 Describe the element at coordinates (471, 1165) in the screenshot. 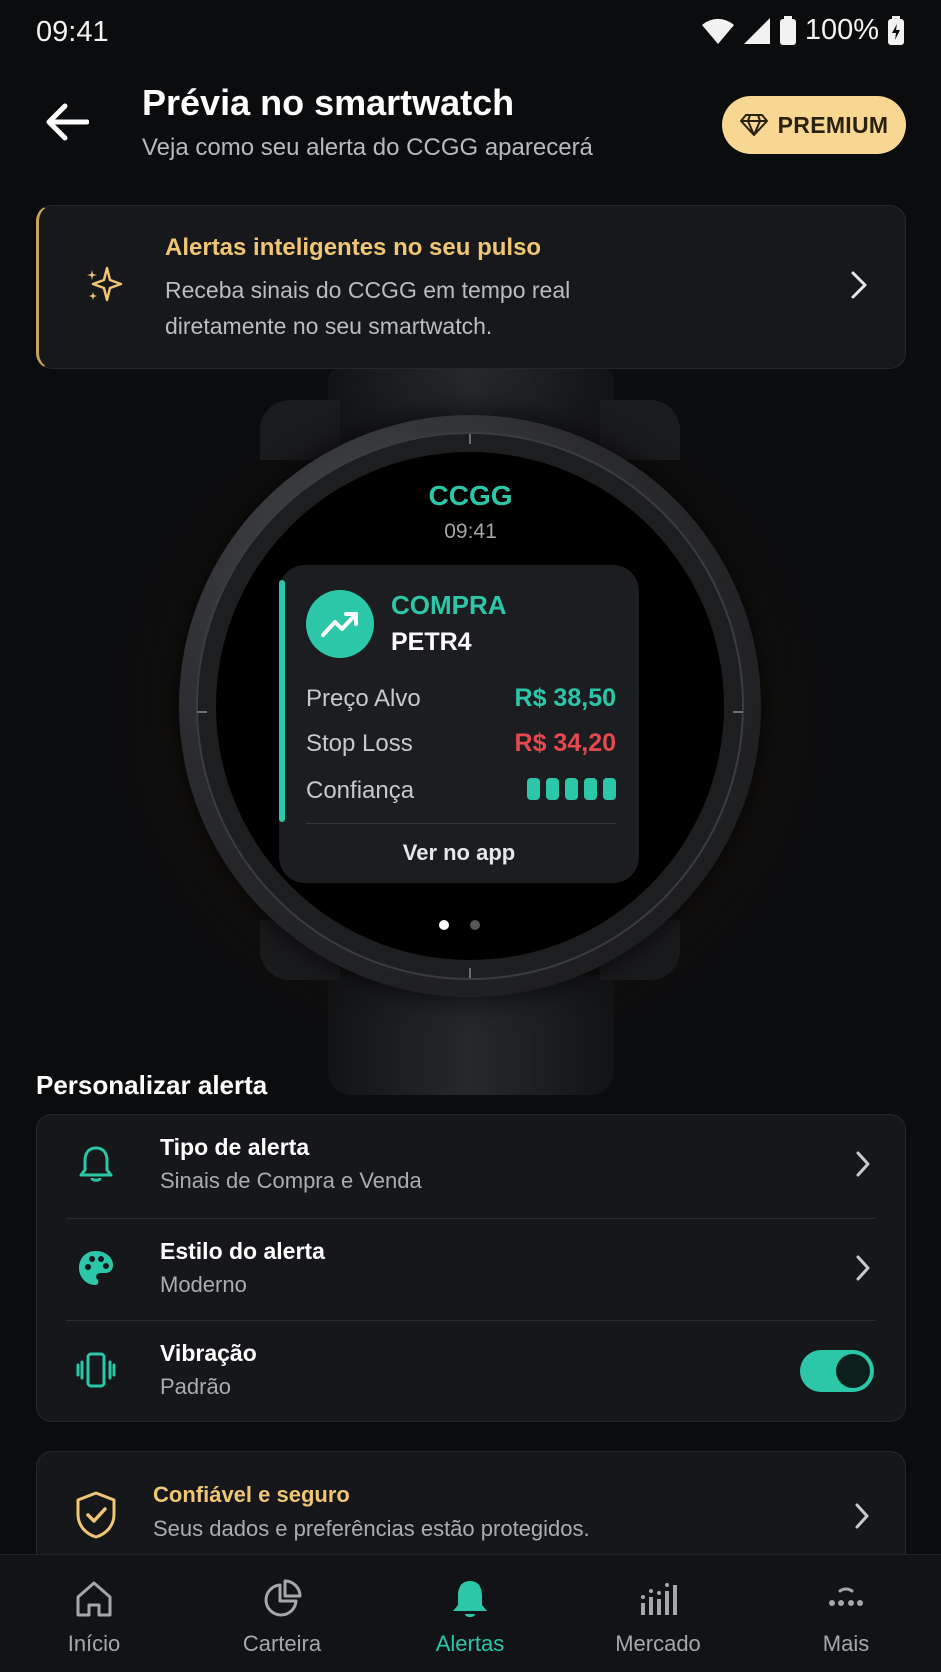

I see `alert-type-row: Tipo de alerta Sinais de Compra e Venda` at that location.